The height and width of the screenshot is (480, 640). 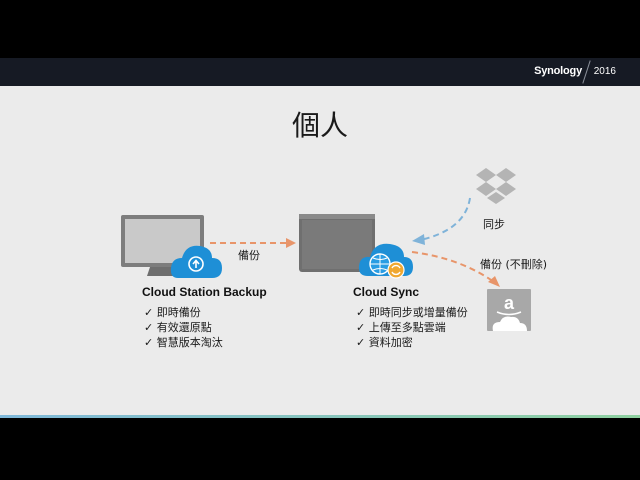 I want to click on sync-arrow, so click(x=441, y=221).